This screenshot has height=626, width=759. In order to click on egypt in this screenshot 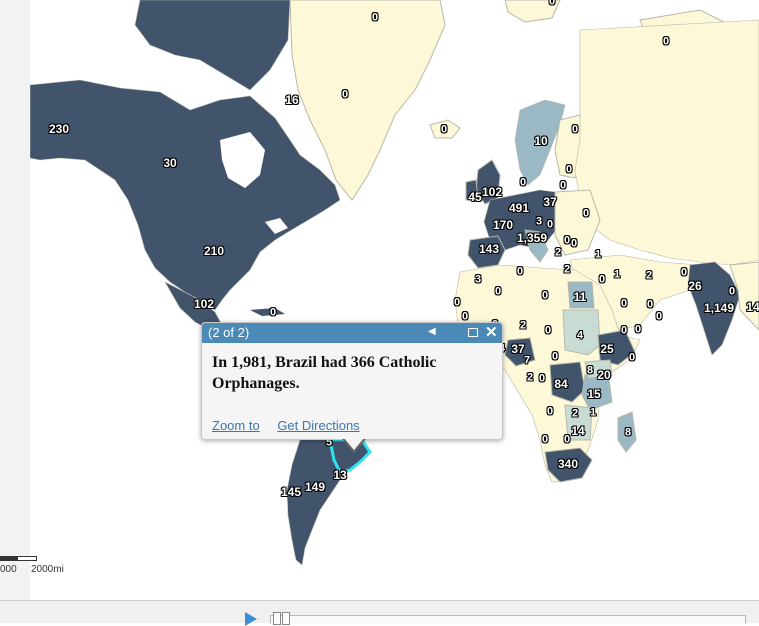, I will do `click(581, 295)`.